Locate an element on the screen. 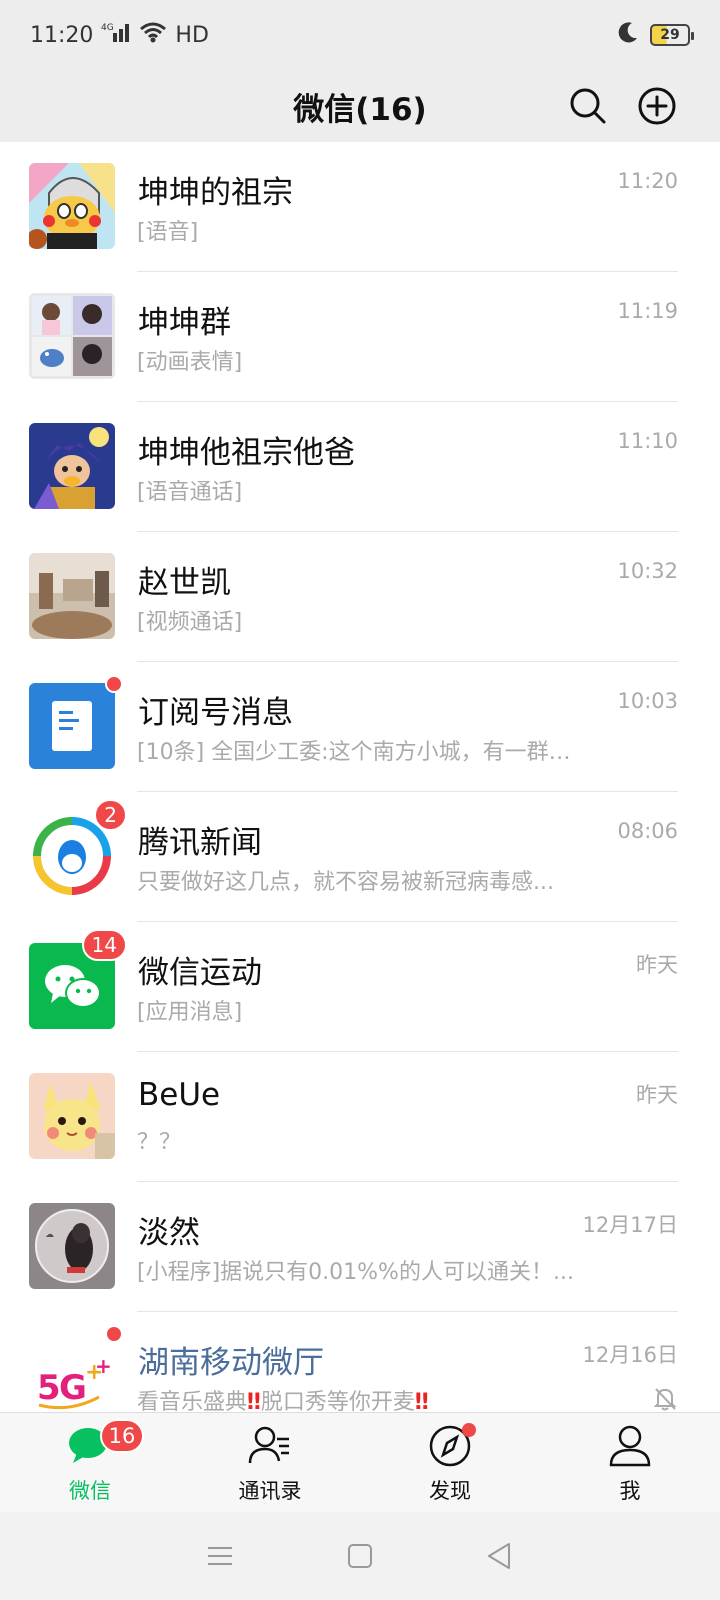 This screenshot has height=1600, width=720. network-label: 4G is located at coordinates (107, 28).